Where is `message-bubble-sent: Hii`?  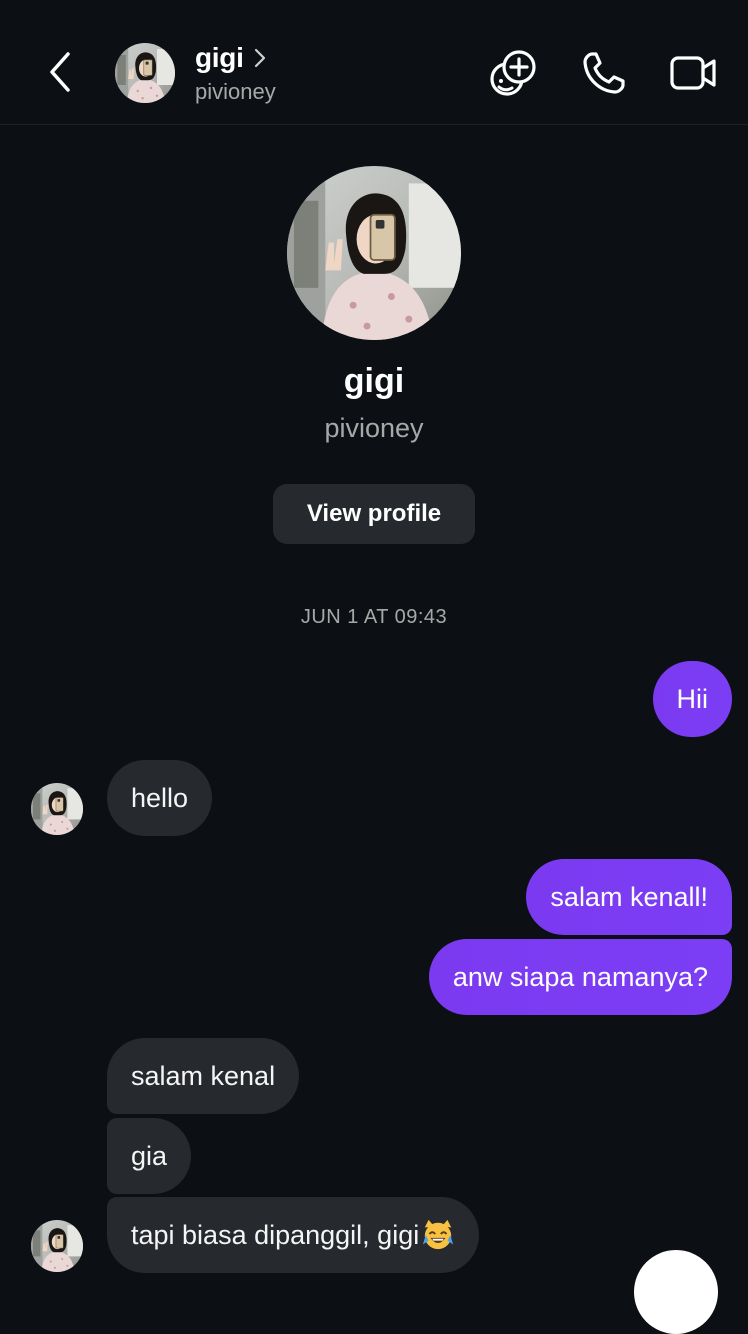
message-bubble-sent: Hii is located at coordinates (693, 699).